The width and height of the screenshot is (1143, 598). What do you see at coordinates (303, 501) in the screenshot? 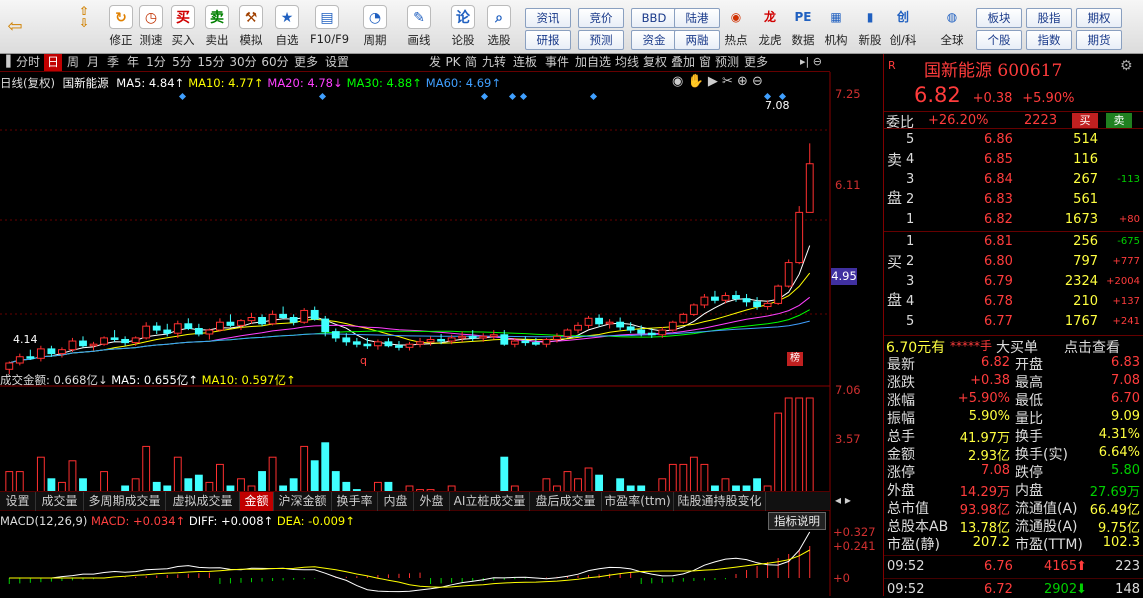
I see `indicator-tab: 沪深金额` at bounding box center [303, 501].